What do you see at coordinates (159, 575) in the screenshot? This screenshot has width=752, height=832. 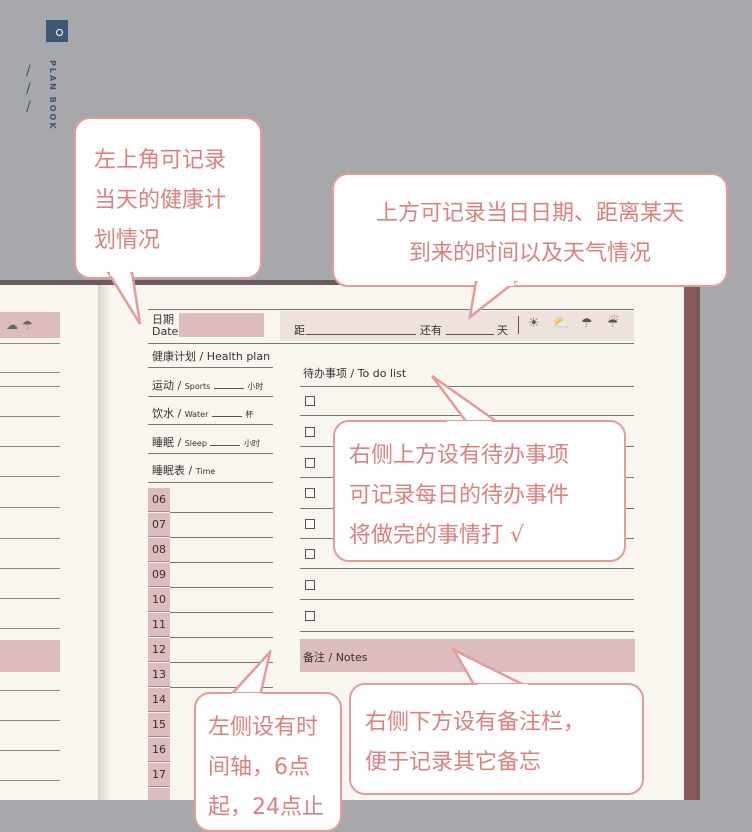 I see `hour-label: 09` at bounding box center [159, 575].